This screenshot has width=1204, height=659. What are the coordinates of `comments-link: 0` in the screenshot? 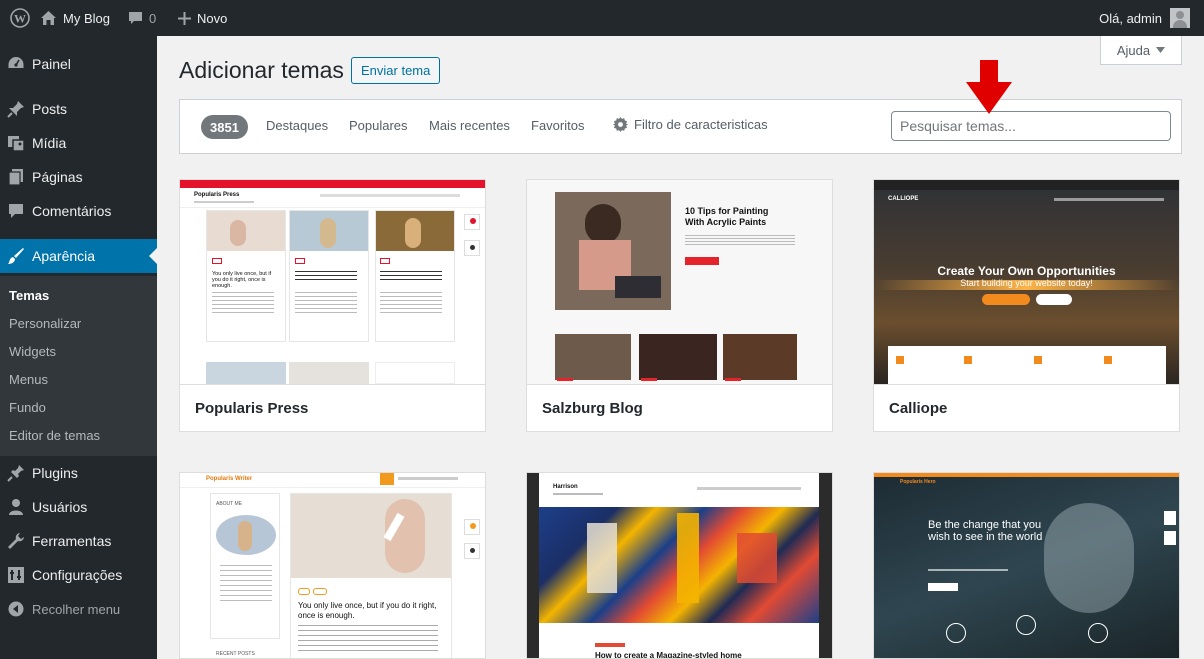 It's located at (142, 18).